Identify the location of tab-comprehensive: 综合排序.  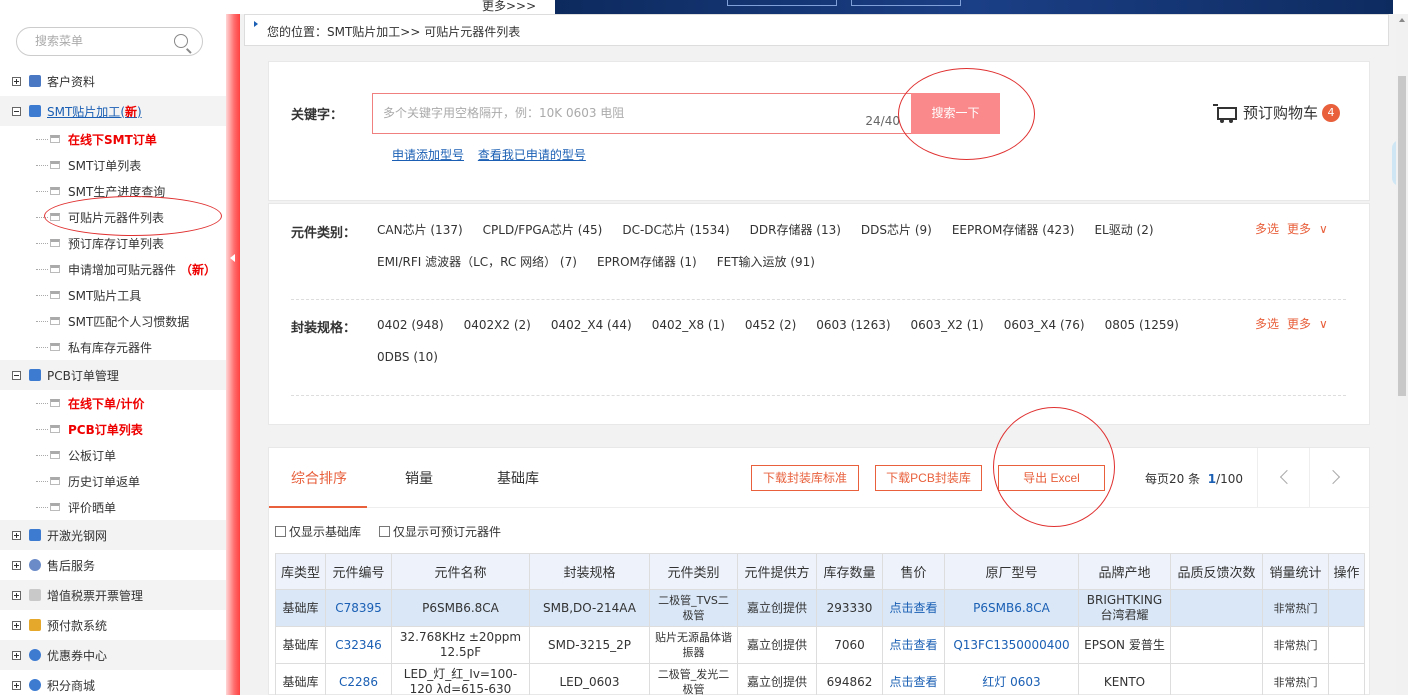
(319, 478).